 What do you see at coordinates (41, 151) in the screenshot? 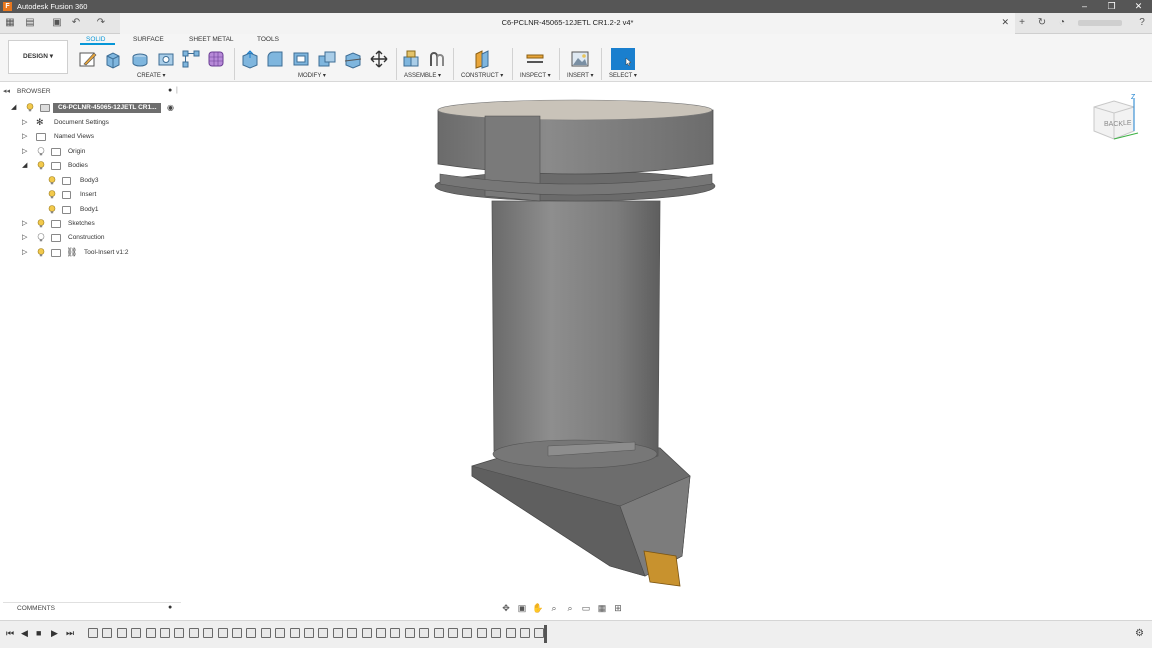
I see `visibility-bulb-off-icon` at bounding box center [41, 151].